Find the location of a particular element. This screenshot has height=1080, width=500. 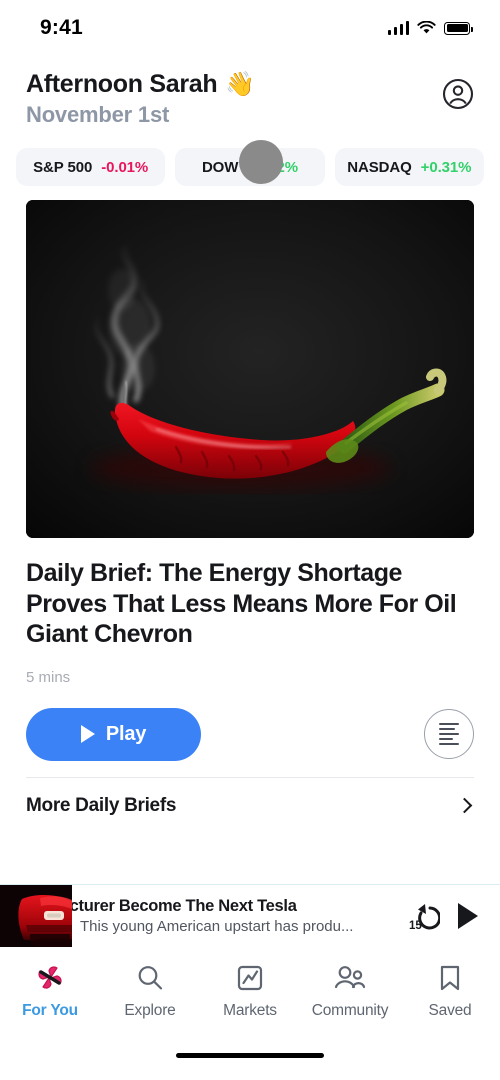

page-header: Afternoon Sarah 👋 November 1st is located at coordinates (250, 98).